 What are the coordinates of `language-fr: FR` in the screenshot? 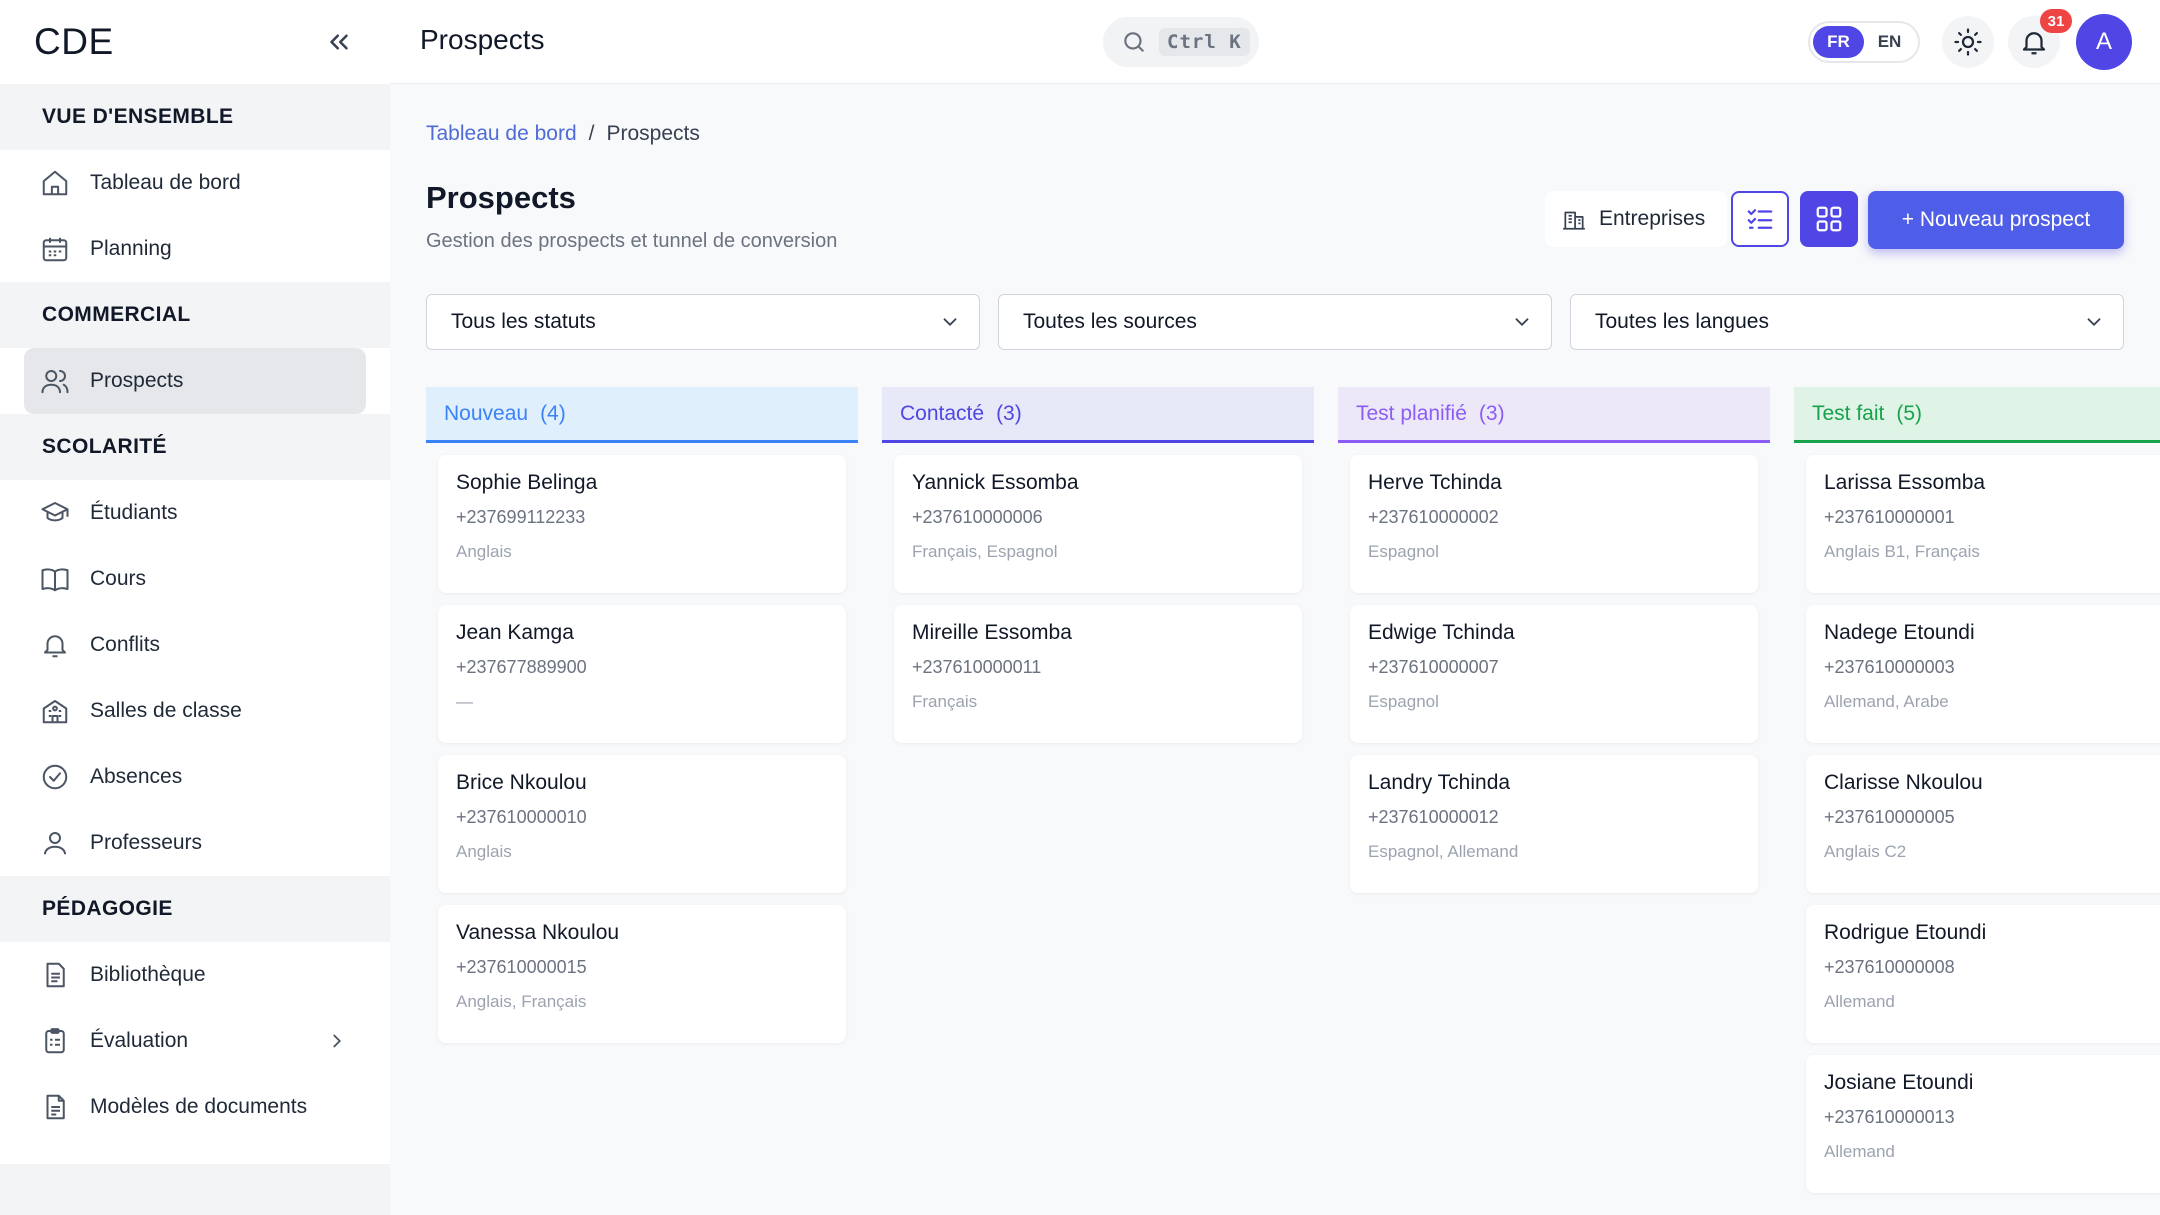 It's located at (1838, 42).